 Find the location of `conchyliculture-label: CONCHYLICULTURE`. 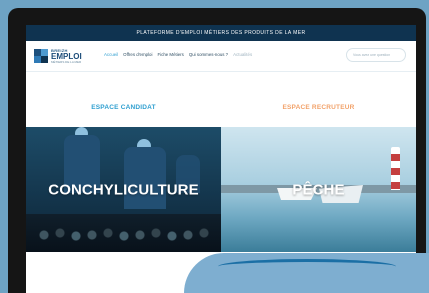

conchyliculture-label: CONCHYLICULTURE is located at coordinates (123, 189).